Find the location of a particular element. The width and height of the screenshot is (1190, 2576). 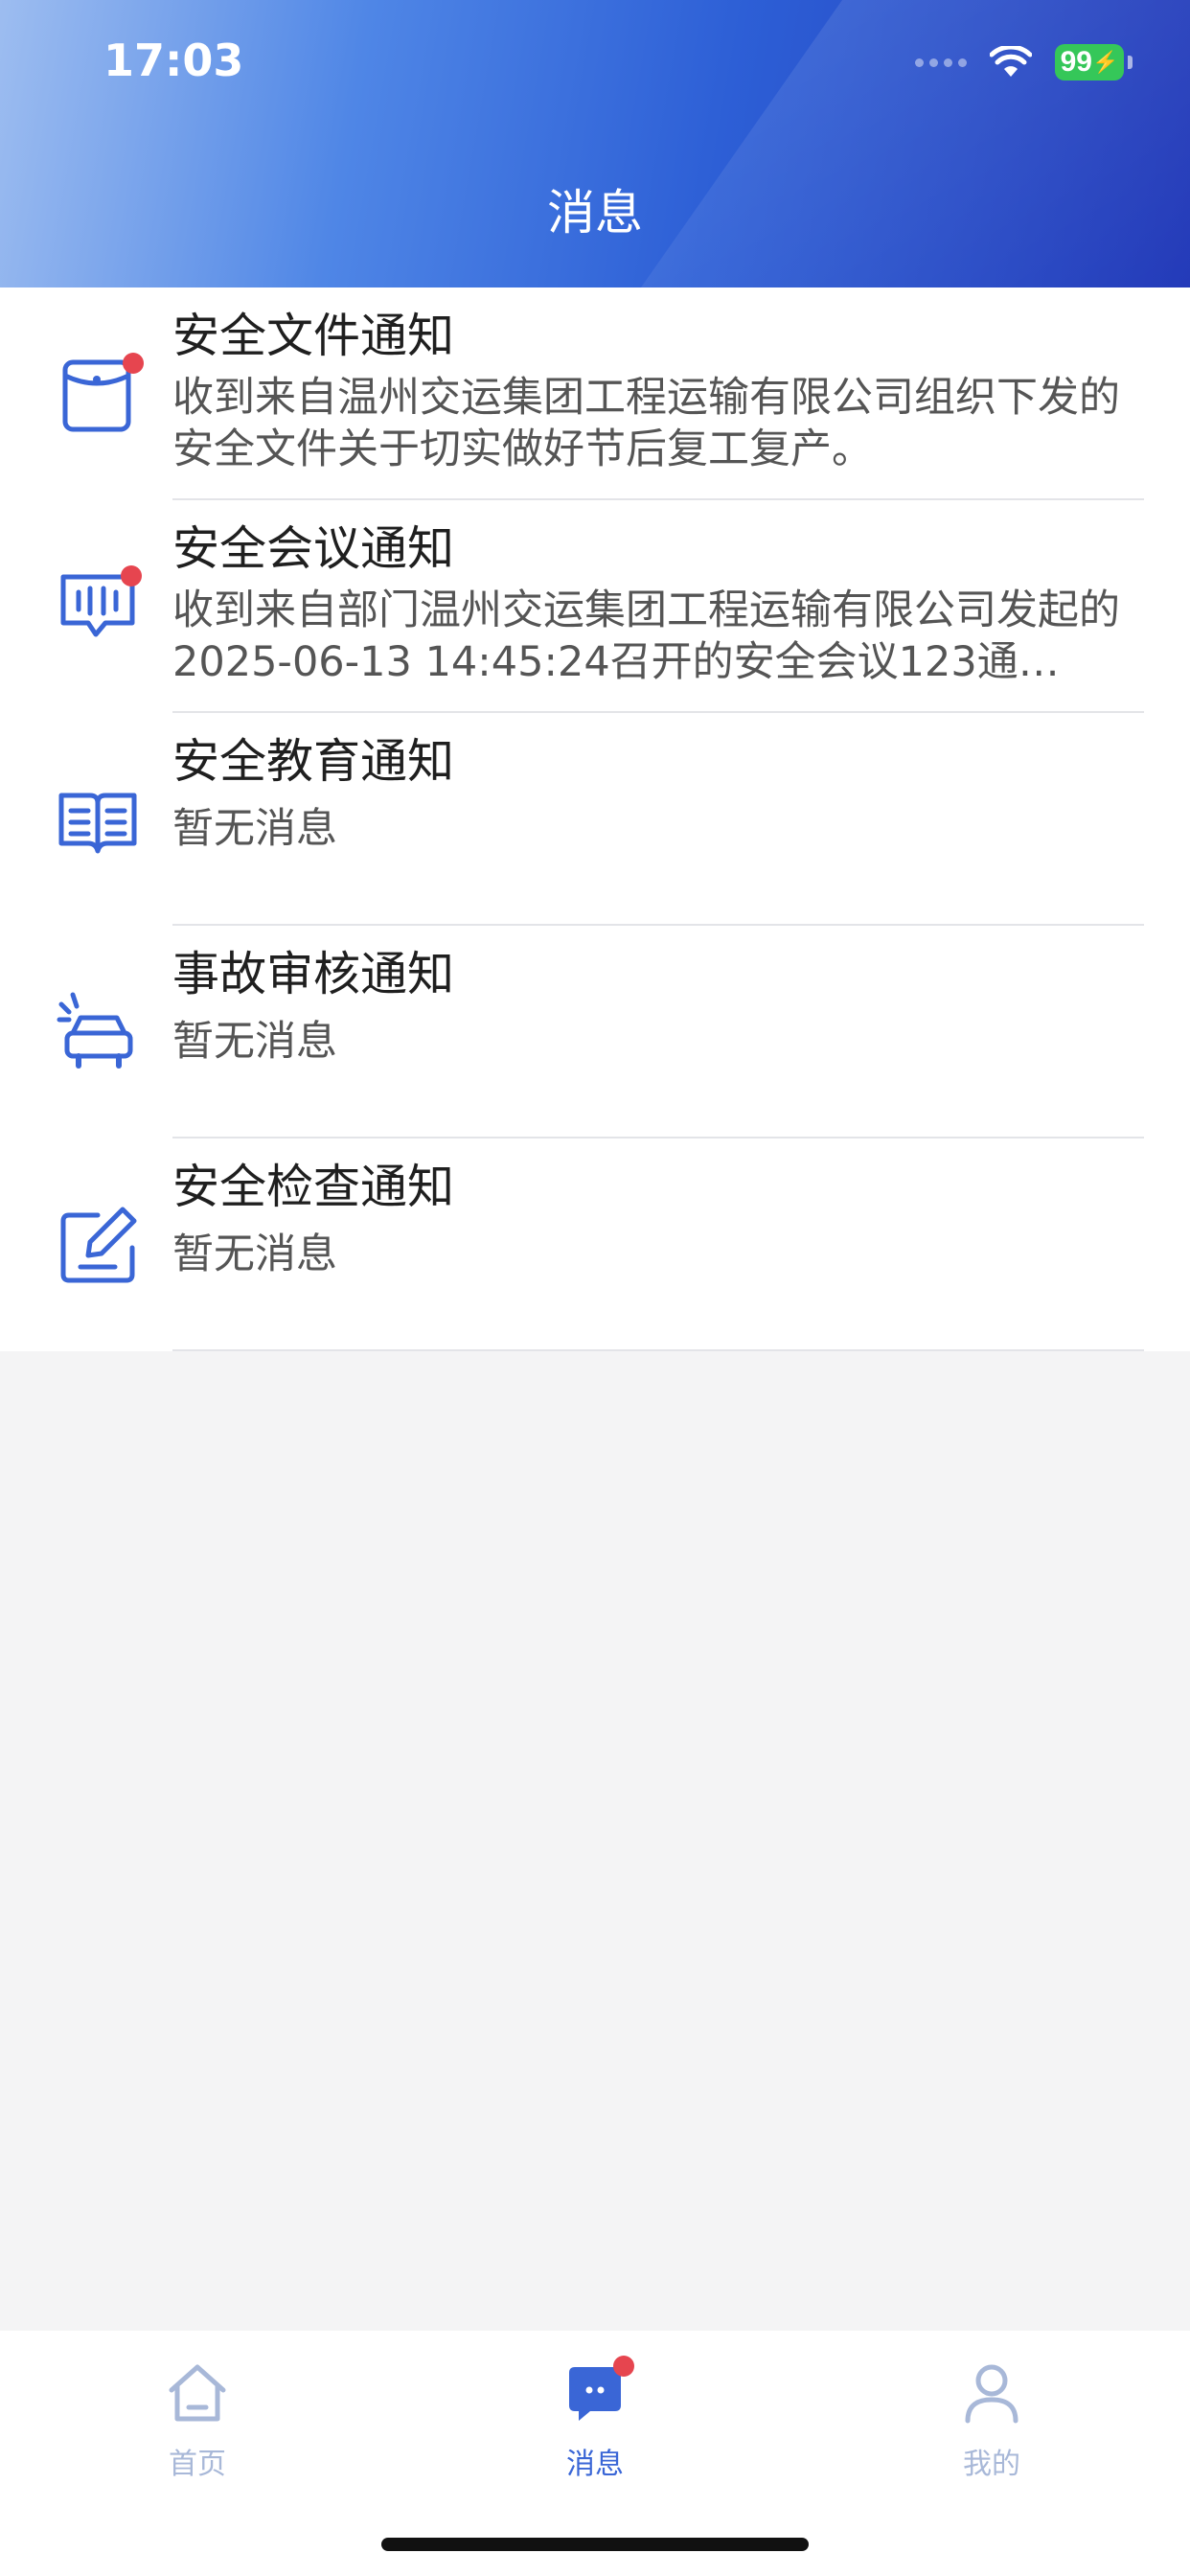

chat-icon is located at coordinates (598, 2391).